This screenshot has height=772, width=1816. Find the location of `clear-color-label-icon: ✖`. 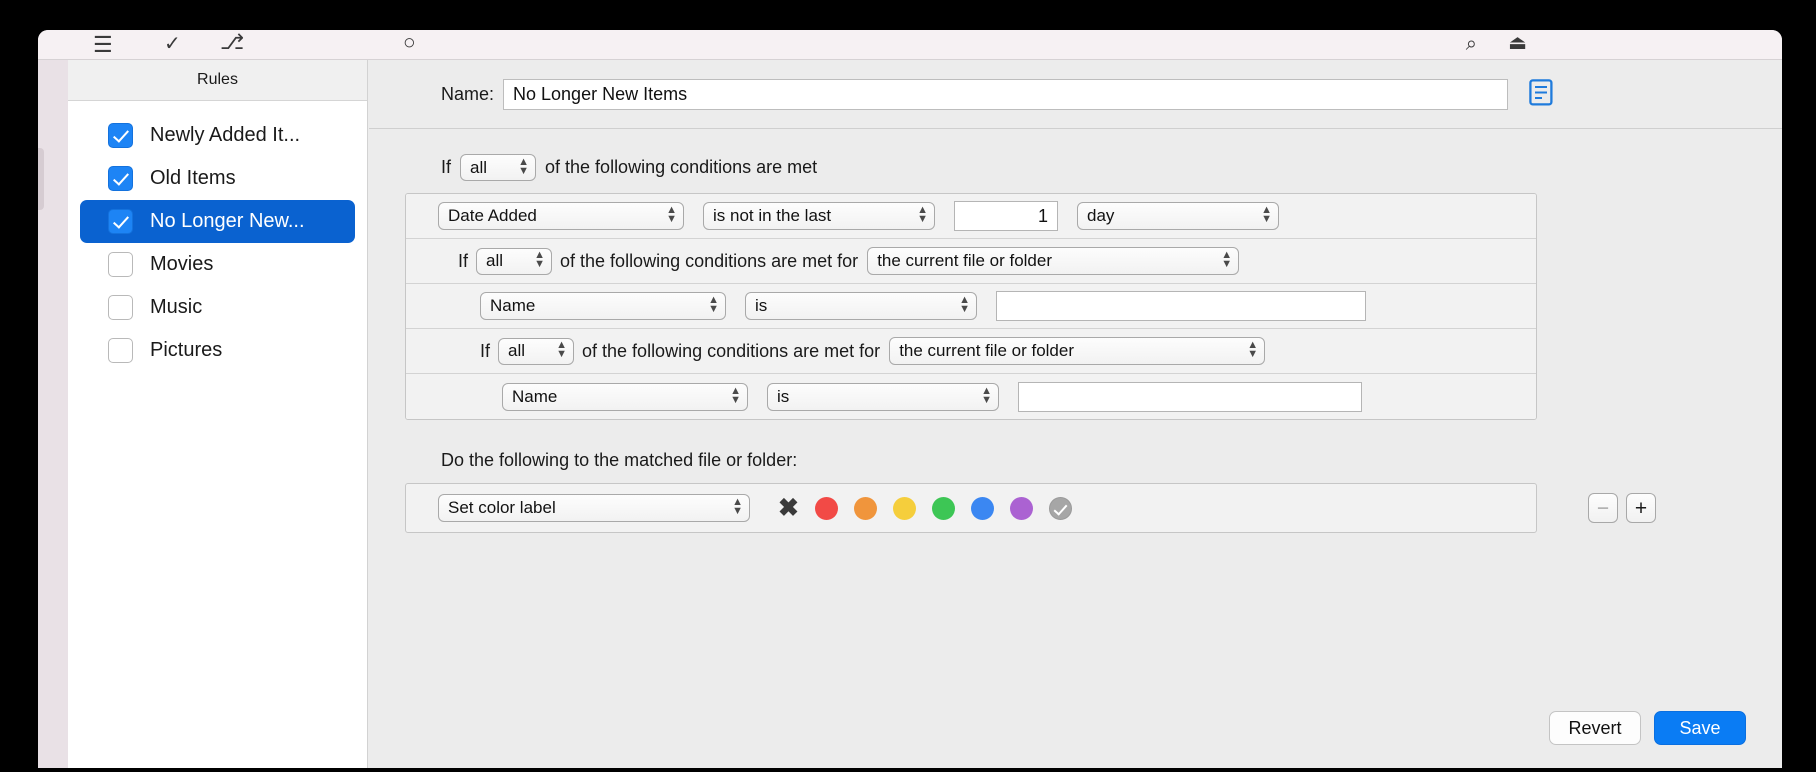

clear-color-label-icon: ✖ is located at coordinates (788, 508).